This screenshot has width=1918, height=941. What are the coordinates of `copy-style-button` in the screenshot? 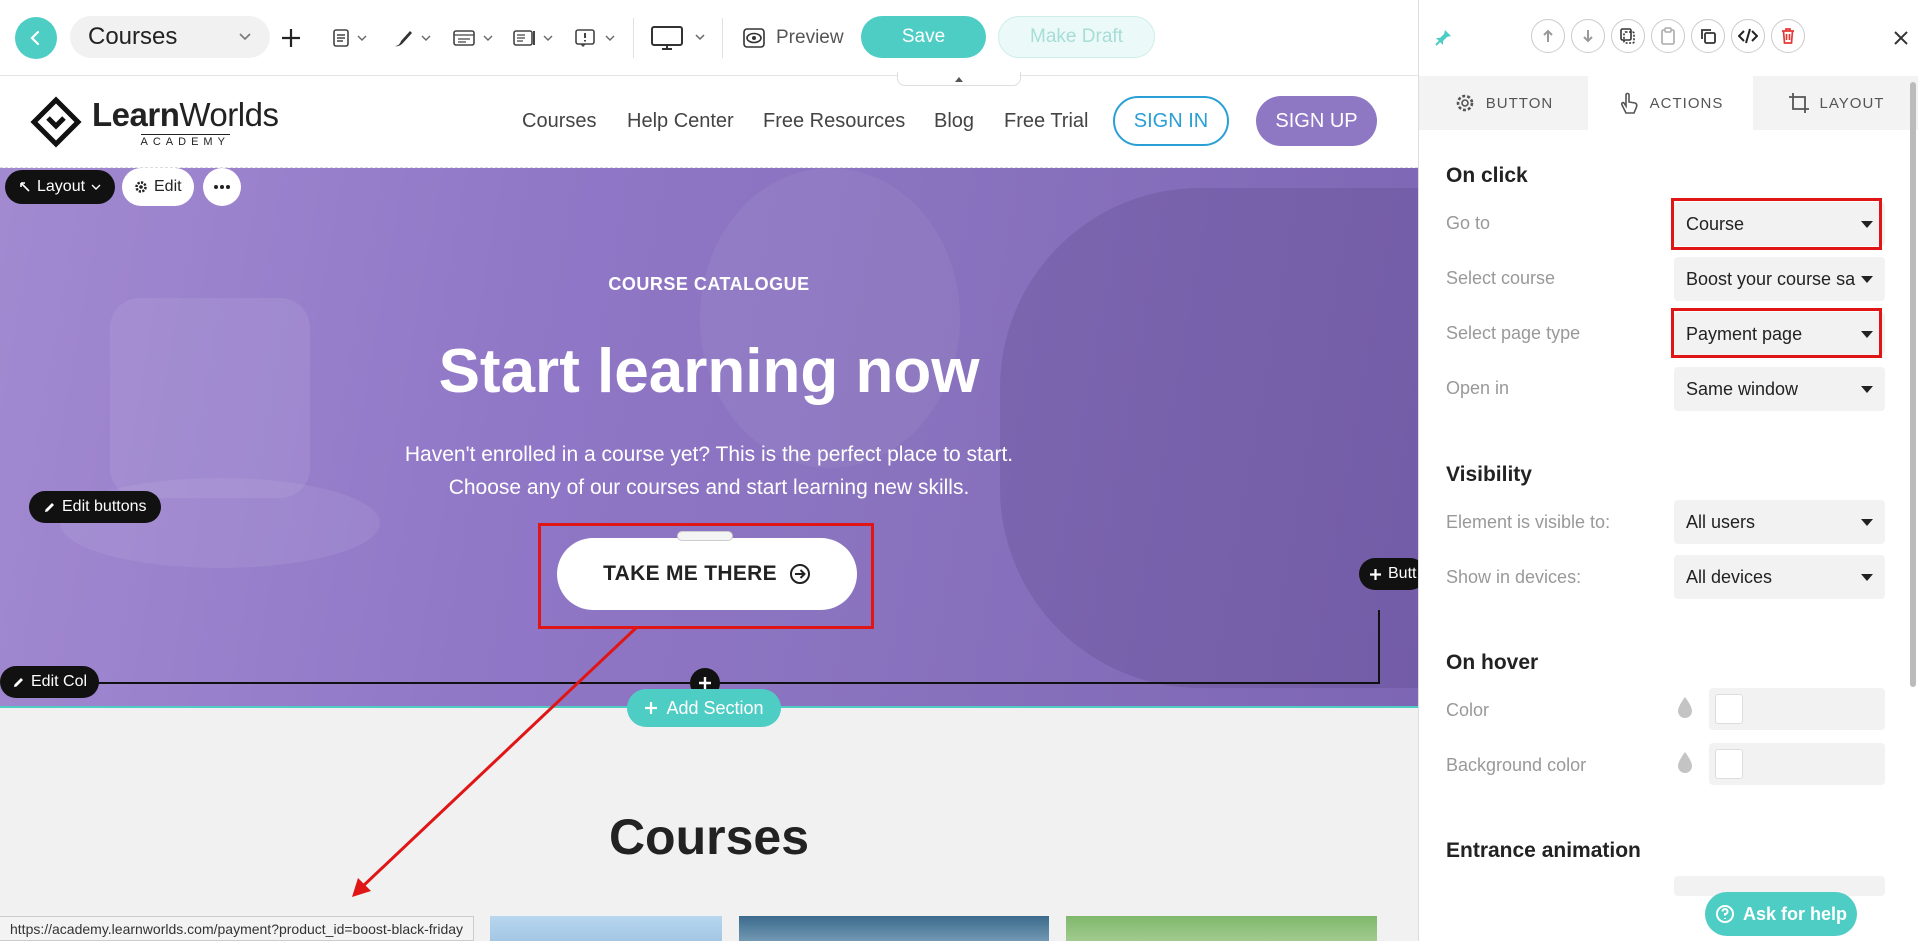 It's located at (1628, 36).